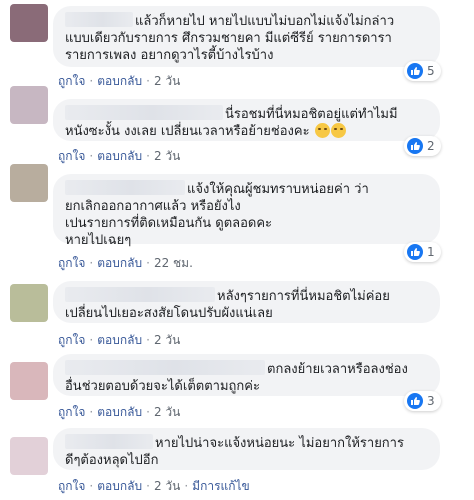 The height and width of the screenshot is (500, 474). Describe the element at coordinates (337, 369) in the screenshot. I see `comment-text-line1: ตกลงย้ายเวลาหรือลงช่อง` at that location.